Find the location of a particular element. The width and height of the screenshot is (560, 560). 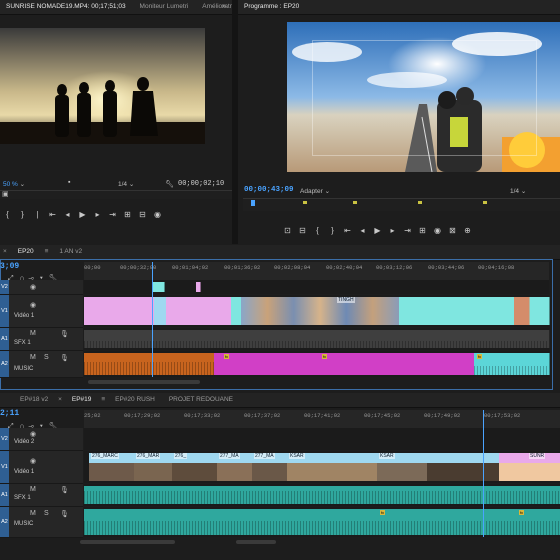

tab-amelioration: Amélioratn is located at coordinates (214, 7).